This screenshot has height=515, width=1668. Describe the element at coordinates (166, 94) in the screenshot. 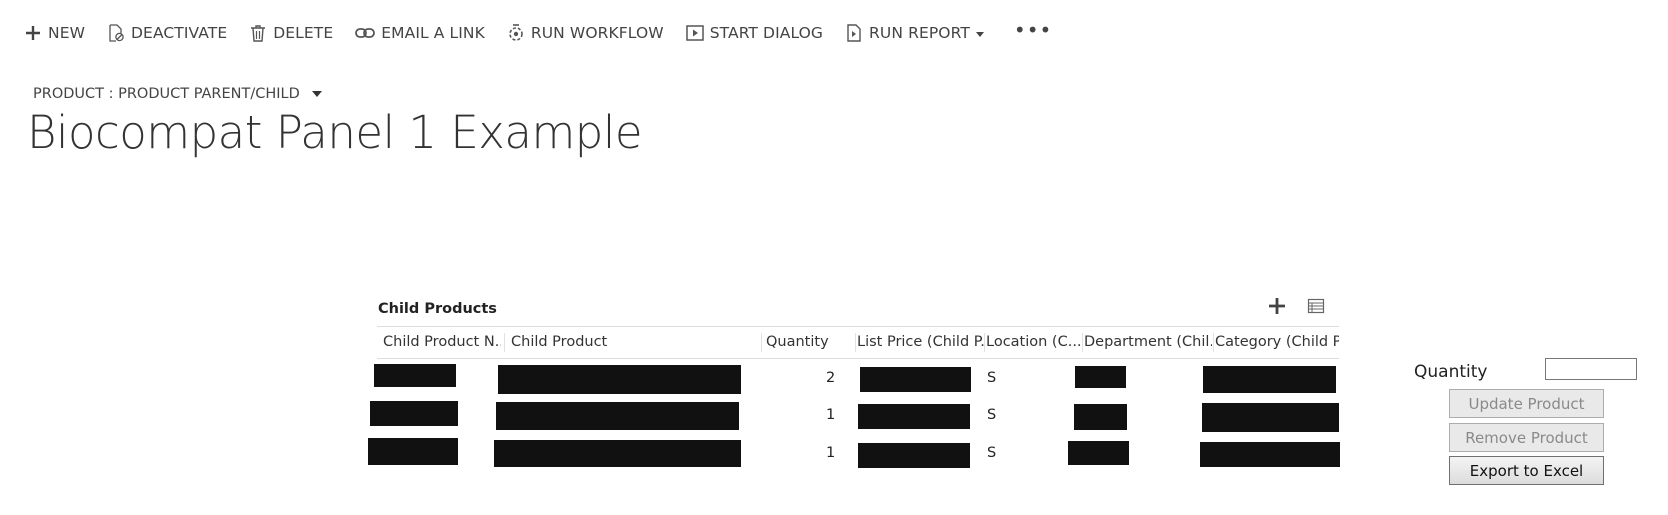

I see `form-selector-label: PRODUCT : PRODUCT PARENT/CHILD` at that location.